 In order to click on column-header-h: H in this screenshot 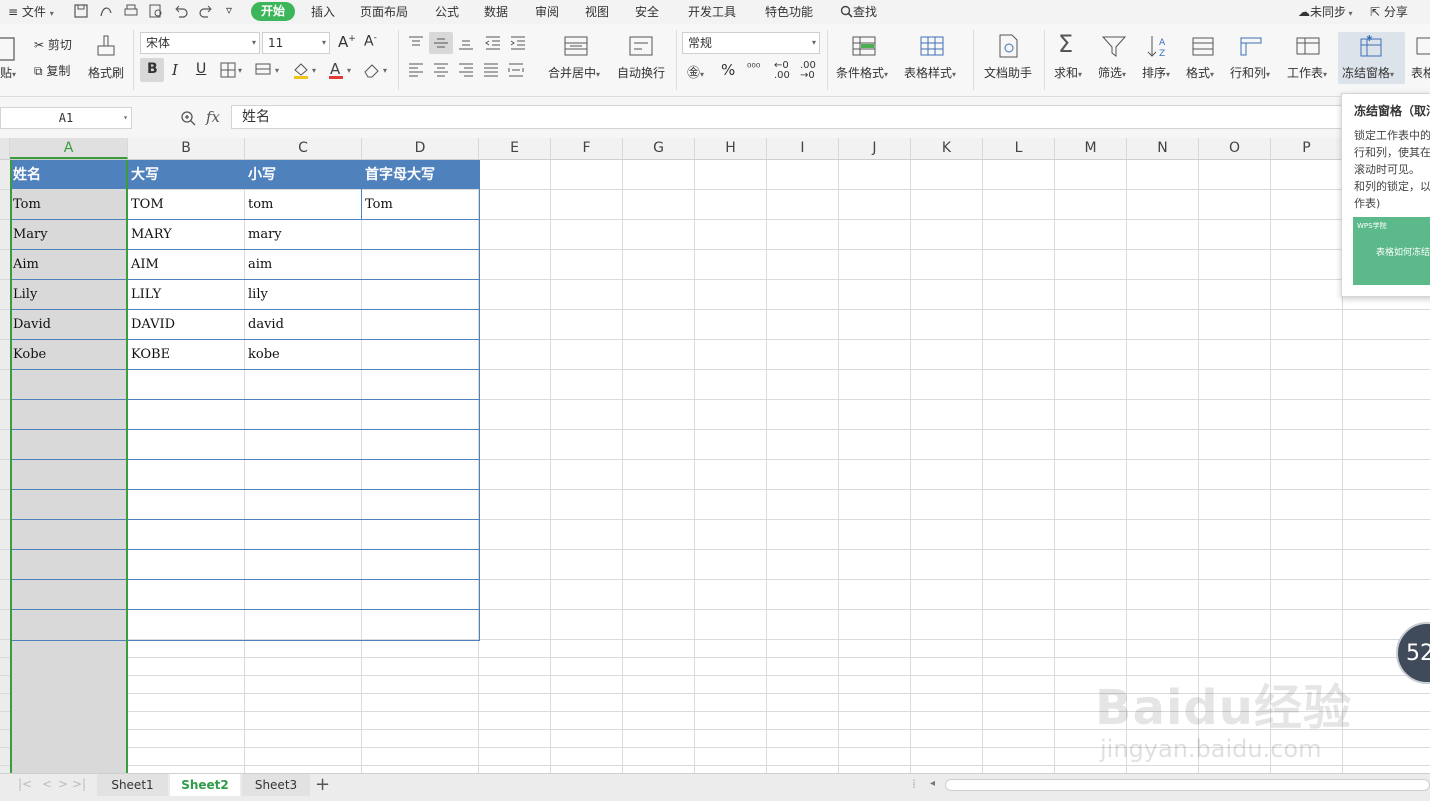, I will do `click(731, 148)`.